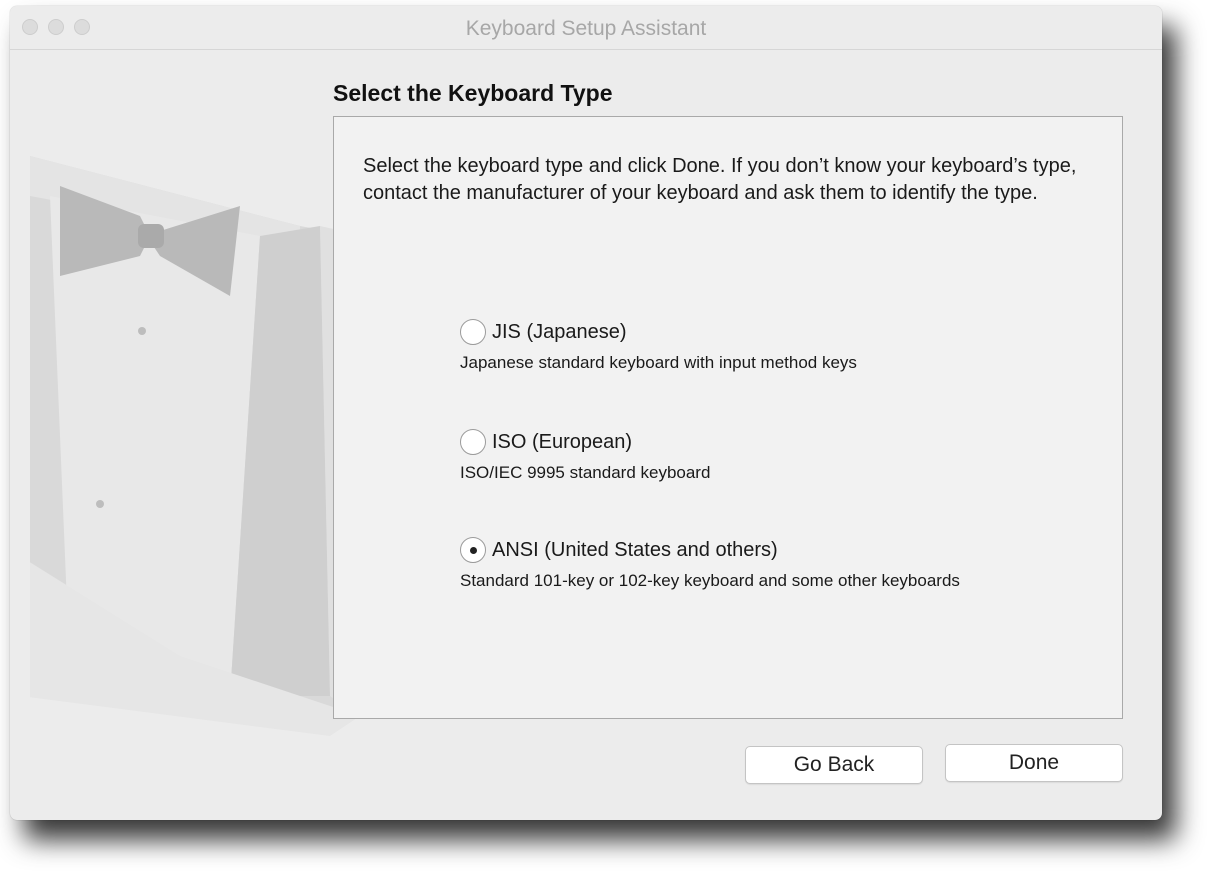 This screenshot has width=1228, height=892. I want to click on window-title: Keyboard Setup Assistant, so click(586, 28).